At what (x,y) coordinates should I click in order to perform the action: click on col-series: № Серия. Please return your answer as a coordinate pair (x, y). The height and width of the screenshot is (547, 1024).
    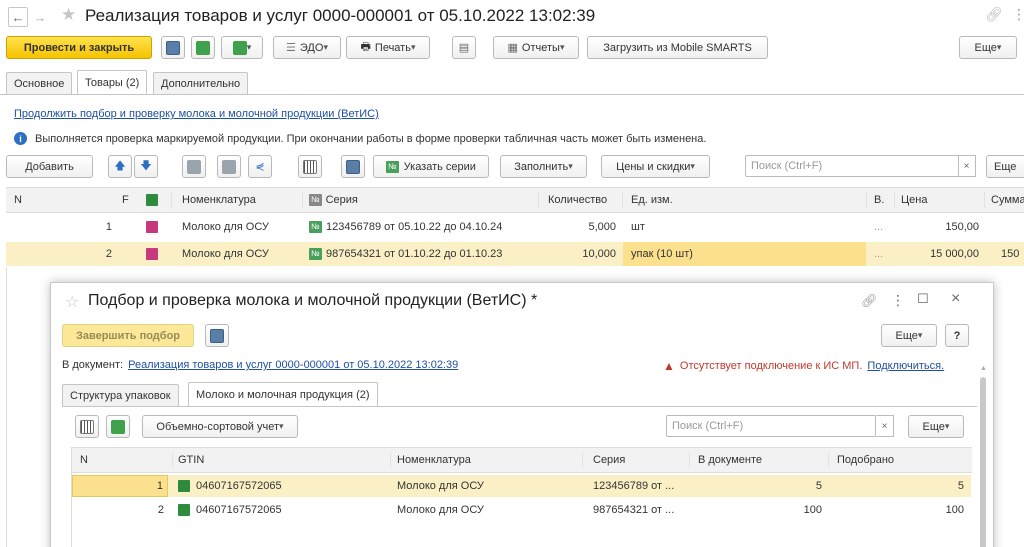
    Looking at the image, I should click on (419, 200).